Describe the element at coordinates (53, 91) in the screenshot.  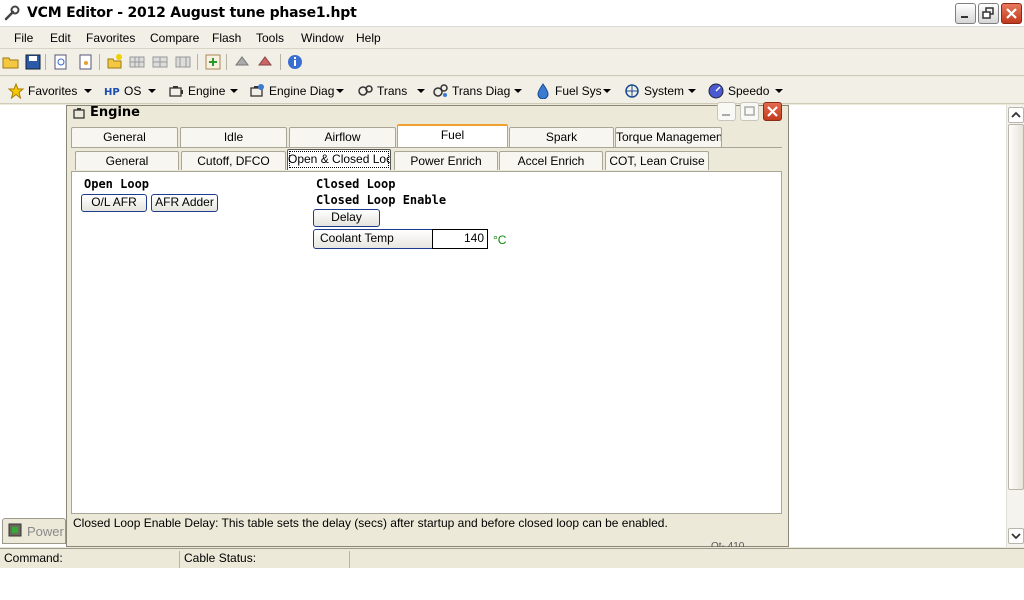
I see `nav-favorites-label: Favorites` at that location.